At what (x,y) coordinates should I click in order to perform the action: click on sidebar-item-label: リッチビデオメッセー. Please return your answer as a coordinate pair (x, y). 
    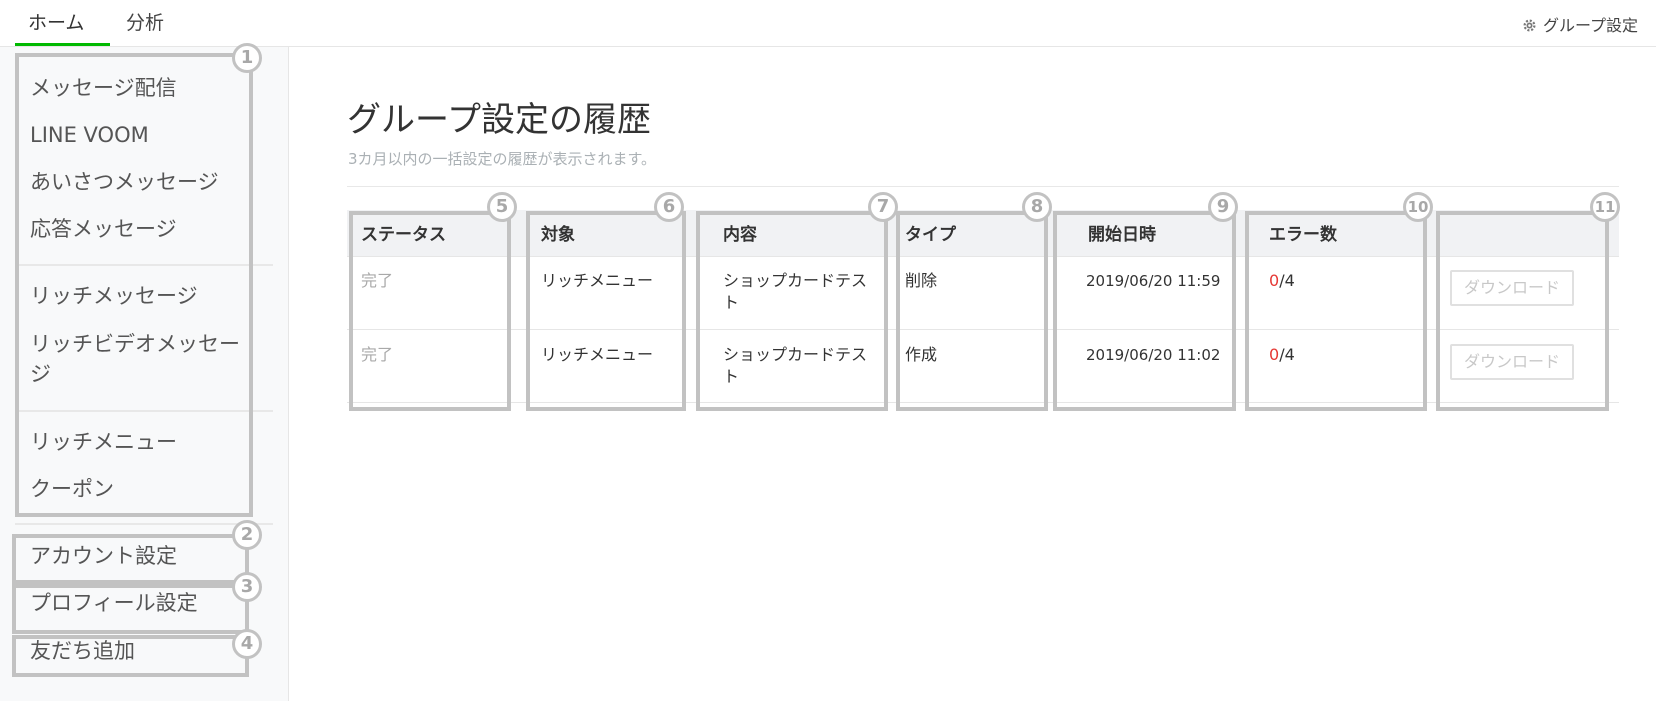
    Looking at the image, I should click on (135, 344).